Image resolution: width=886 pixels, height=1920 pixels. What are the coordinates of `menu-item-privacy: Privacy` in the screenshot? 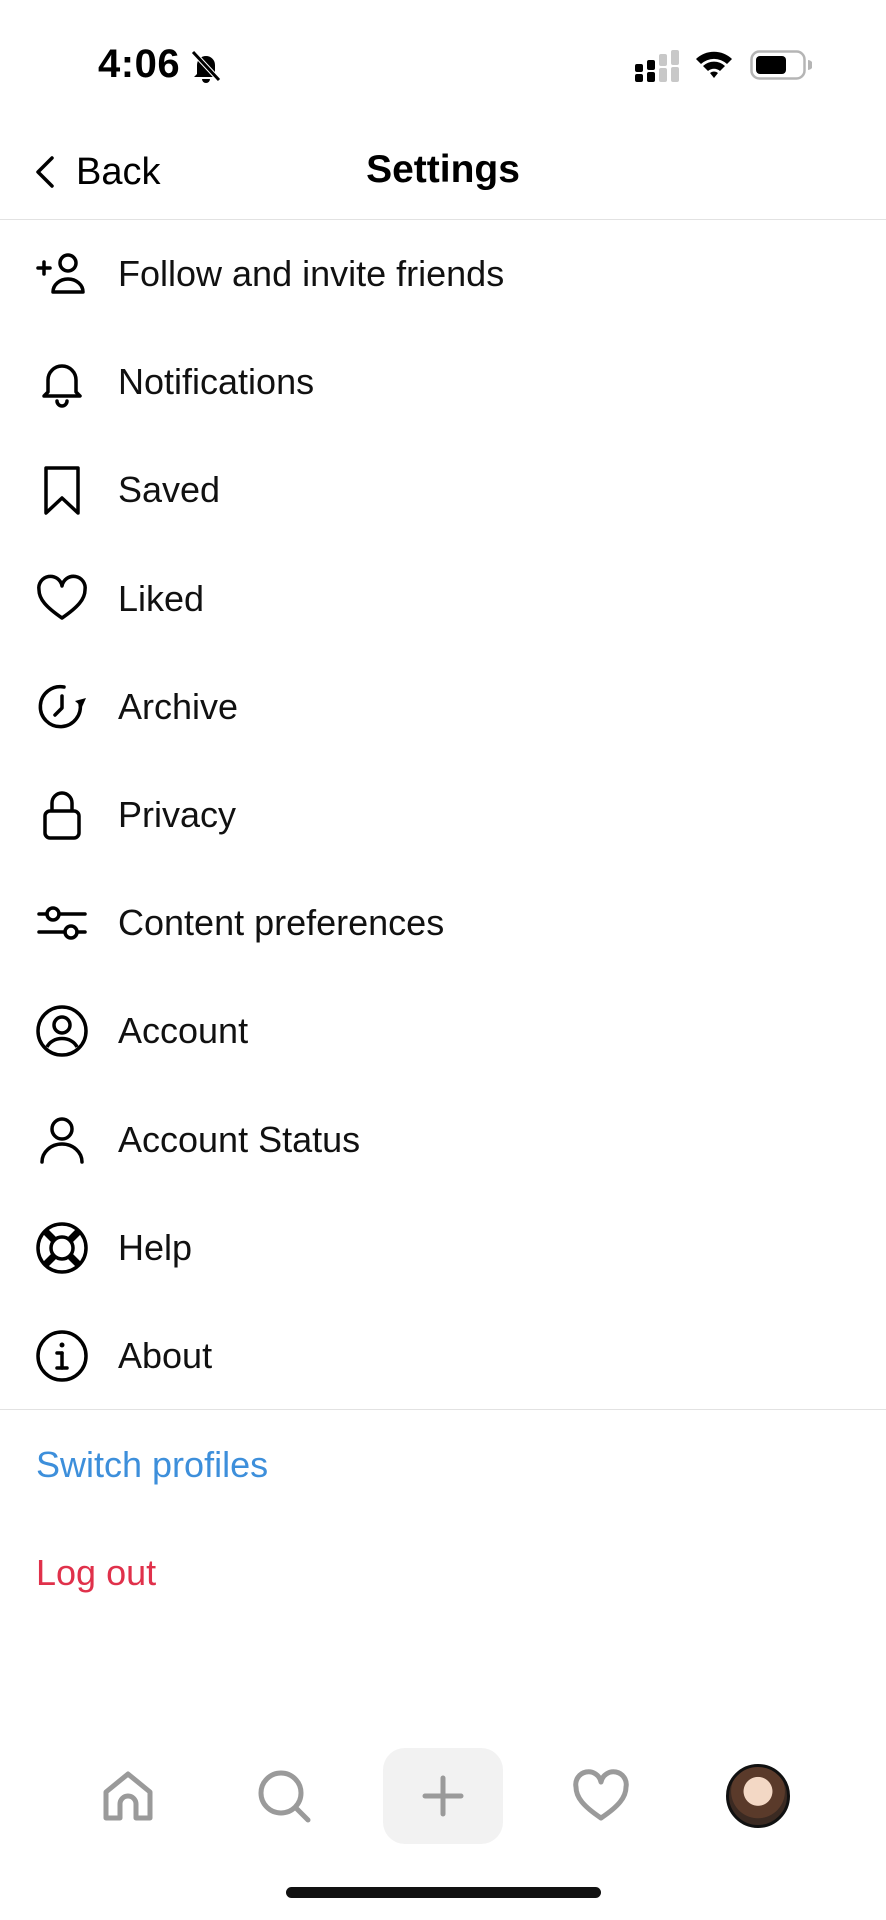 It's located at (443, 815).